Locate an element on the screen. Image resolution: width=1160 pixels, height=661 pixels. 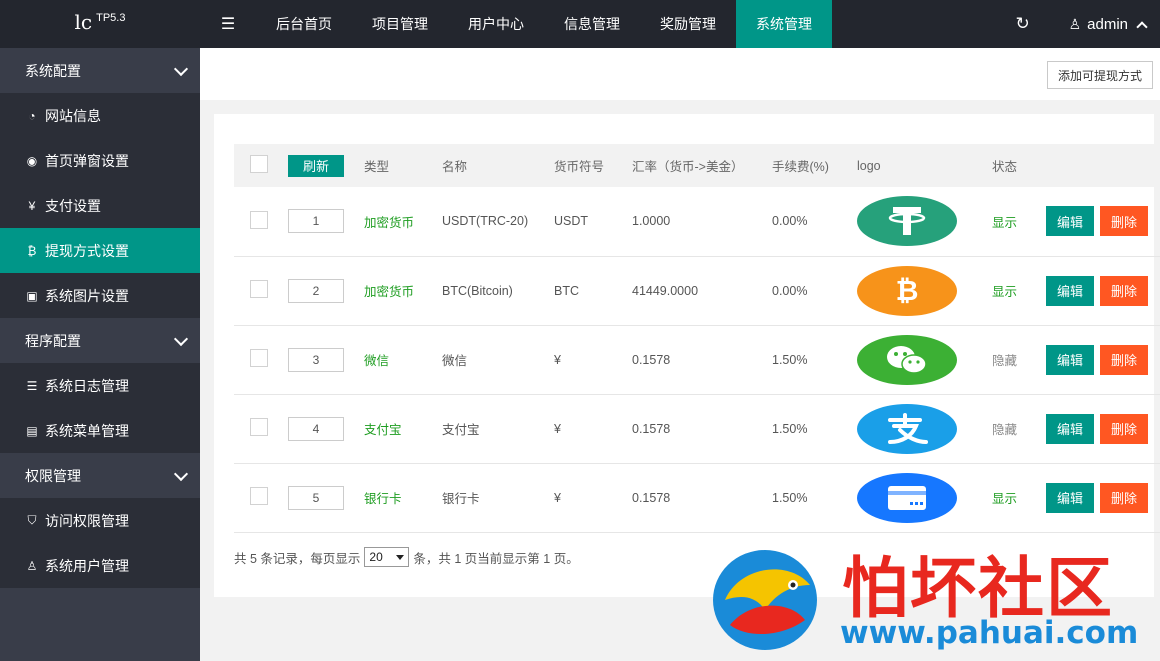
user-menu: ♙ admin is located at coordinates (1105, 24).